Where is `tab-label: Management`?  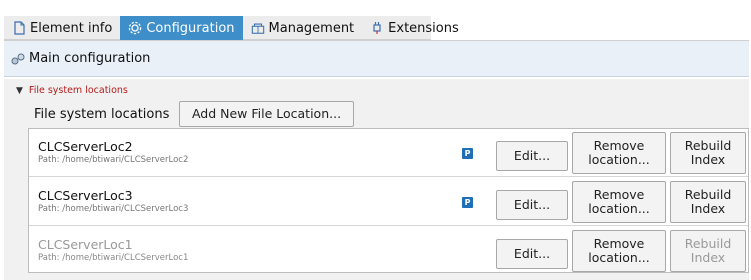 tab-label: Management is located at coordinates (311, 28).